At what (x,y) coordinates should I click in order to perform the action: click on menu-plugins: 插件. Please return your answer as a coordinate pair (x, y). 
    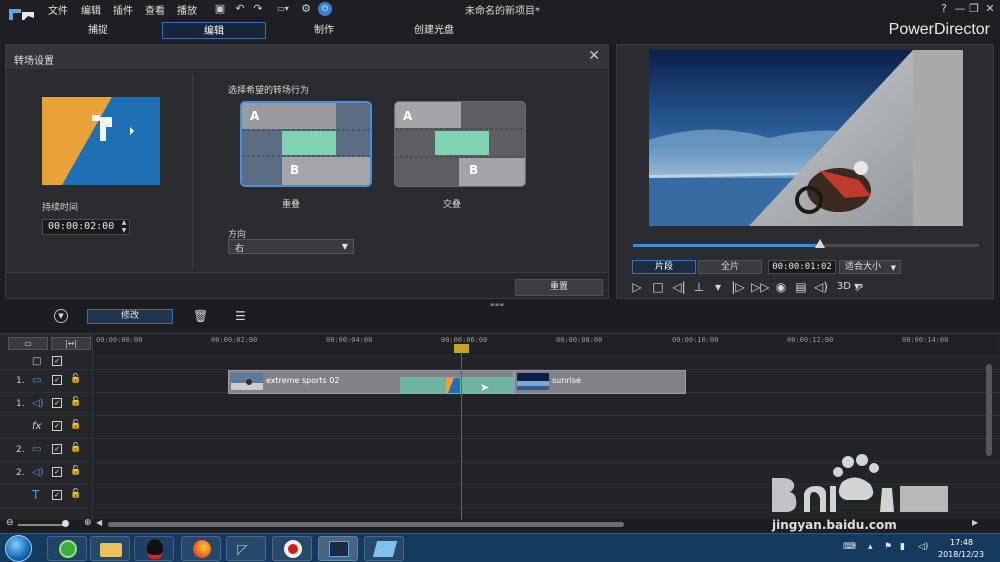
    Looking at the image, I should click on (123, 9).